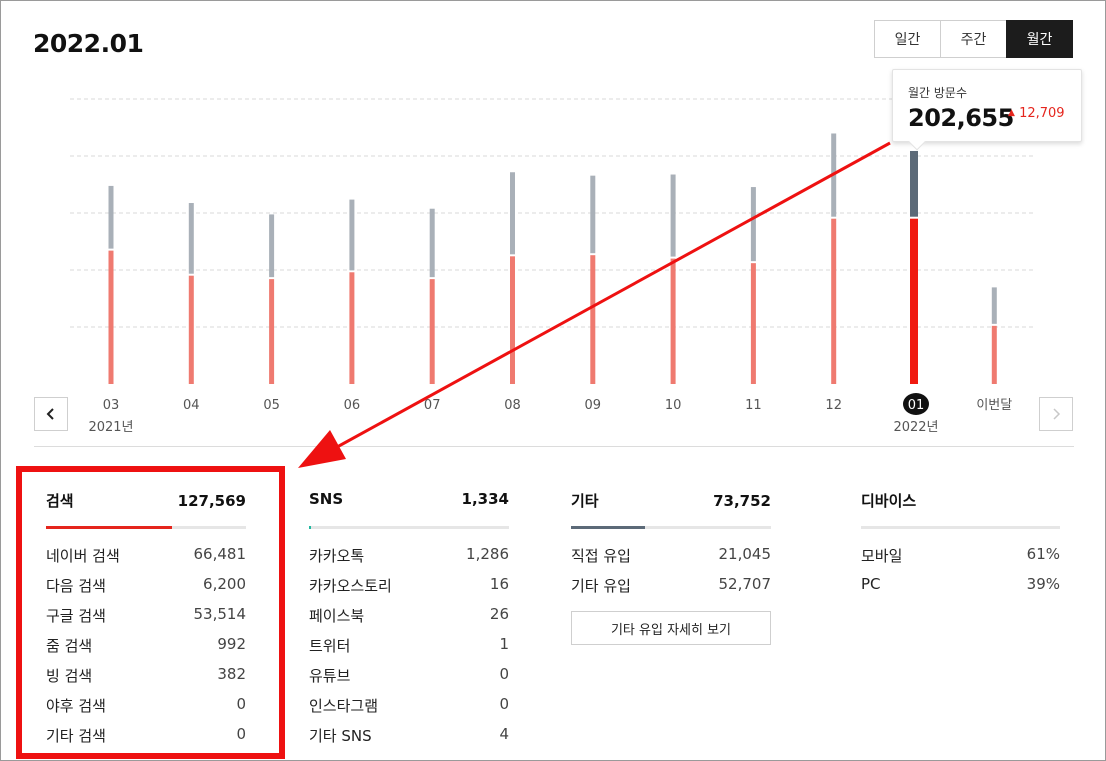 Image resolution: width=1106 pixels, height=761 pixels. What do you see at coordinates (671, 628) in the screenshot?
I see `etc-detail-button: 기타 유입 자세히 보기` at bounding box center [671, 628].